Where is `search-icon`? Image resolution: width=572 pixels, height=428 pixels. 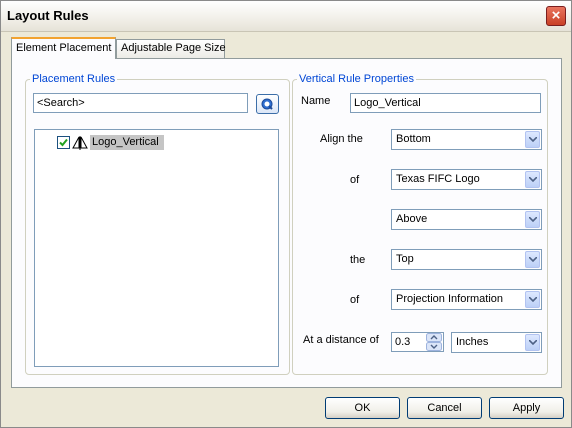 search-icon is located at coordinates (267, 104).